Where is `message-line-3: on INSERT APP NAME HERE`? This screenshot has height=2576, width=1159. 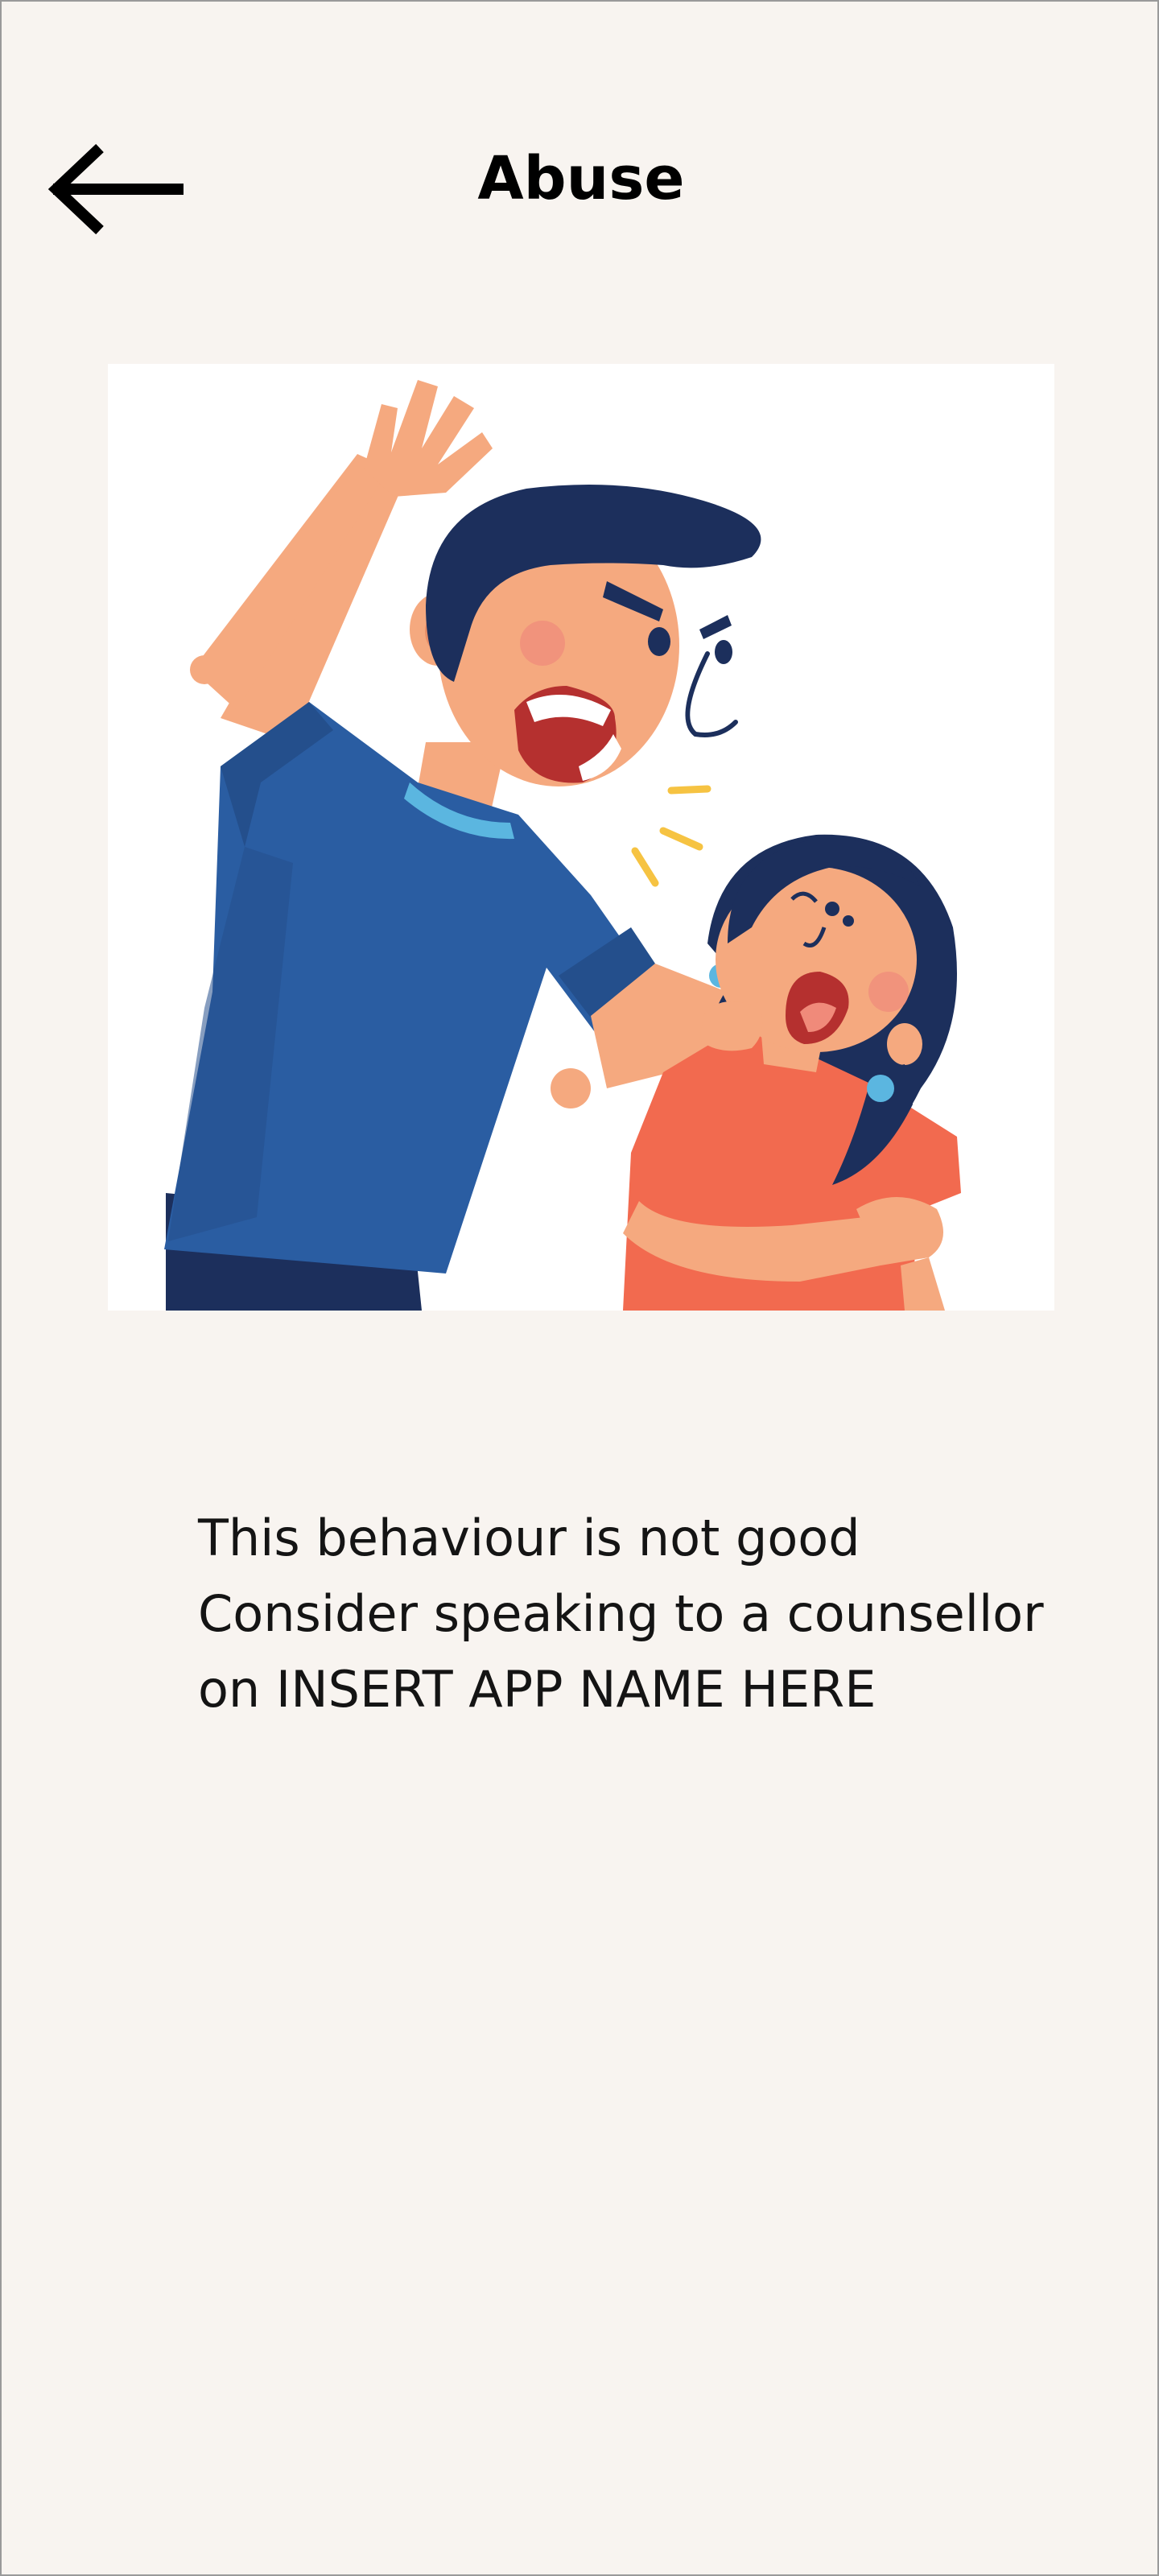 message-line-3: on INSERT APP NAME HERE is located at coordinates (537, 1689).